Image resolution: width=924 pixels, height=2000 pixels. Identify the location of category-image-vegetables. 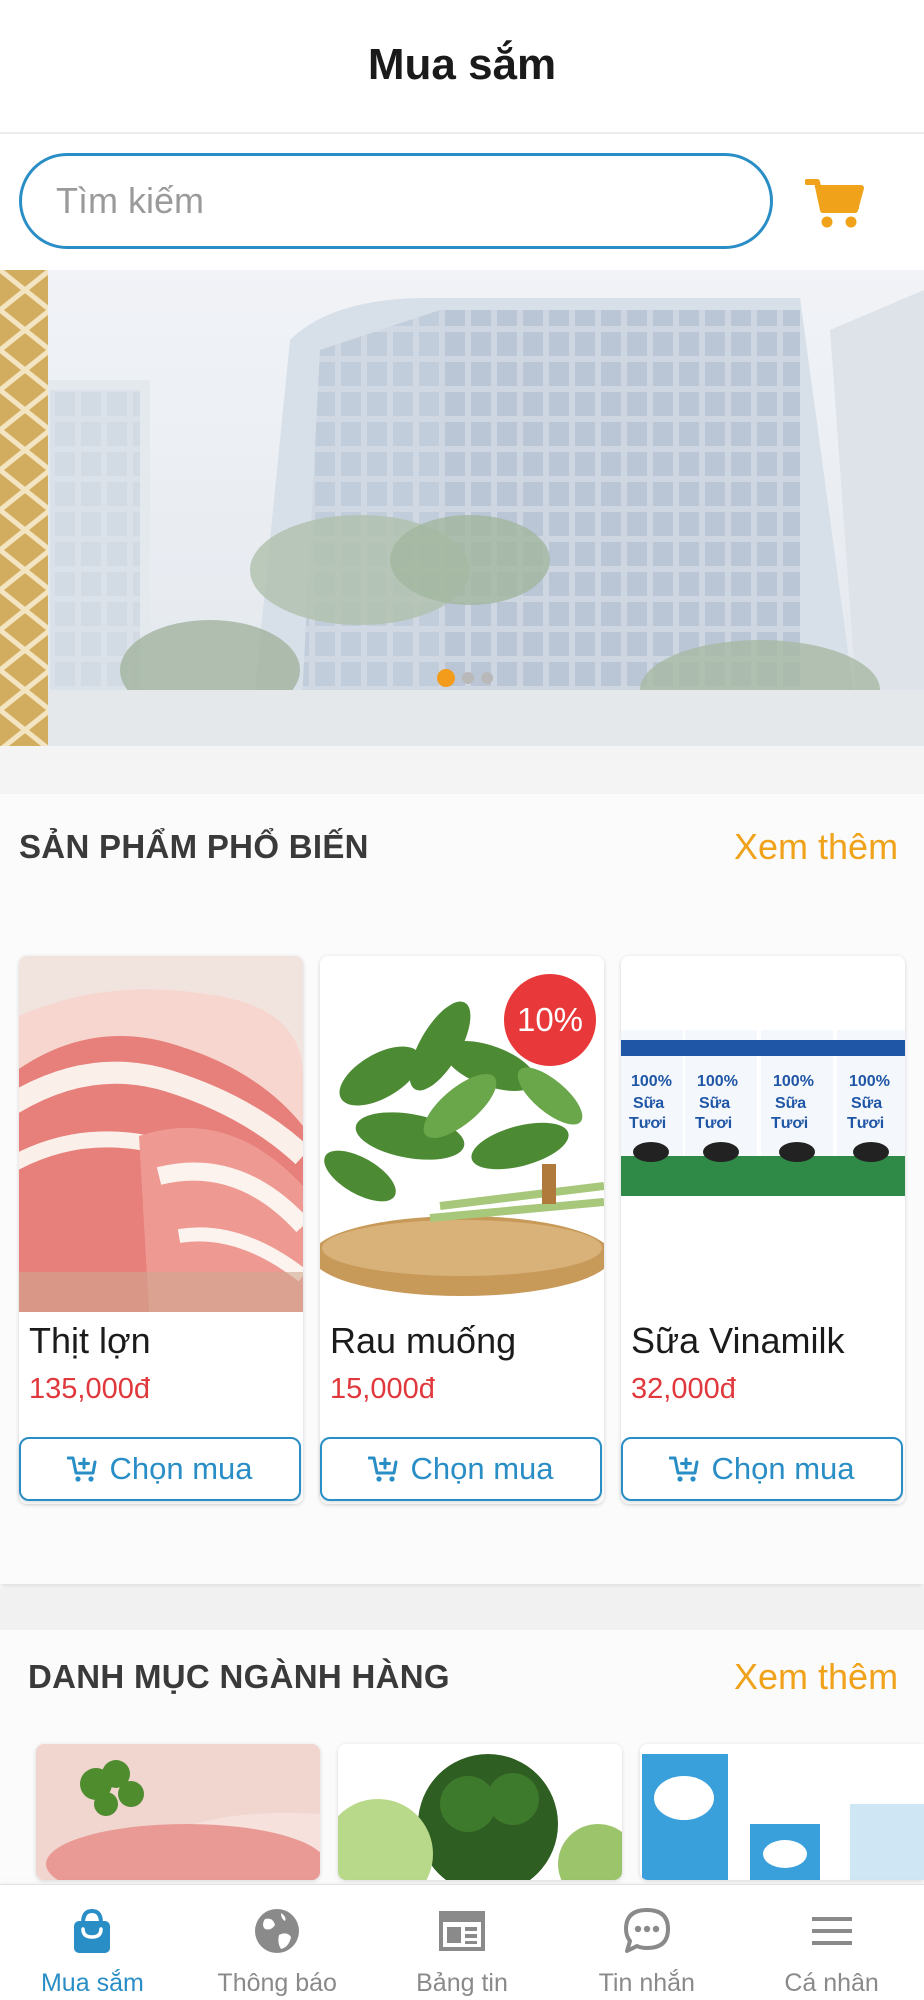
(480, 1812).